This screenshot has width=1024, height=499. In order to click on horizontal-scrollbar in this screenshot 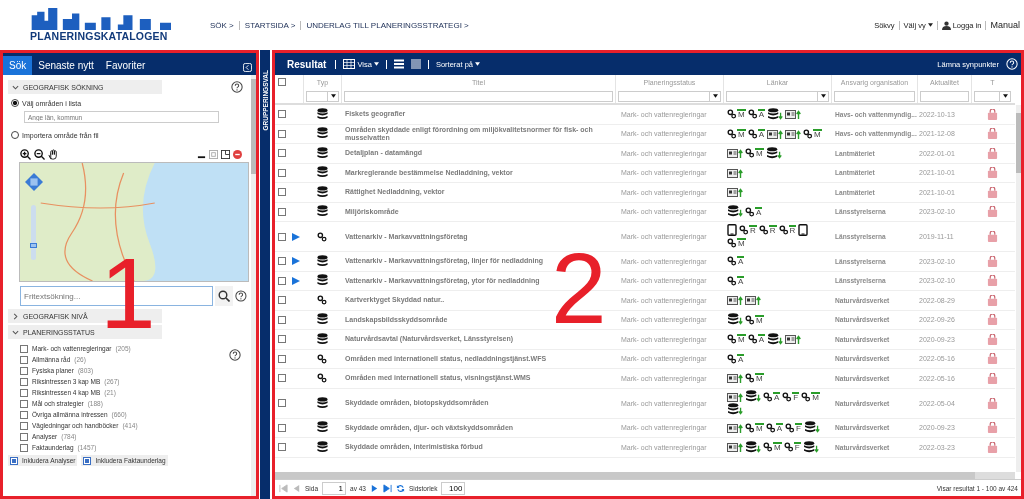, I will do `click(645, 475)`.